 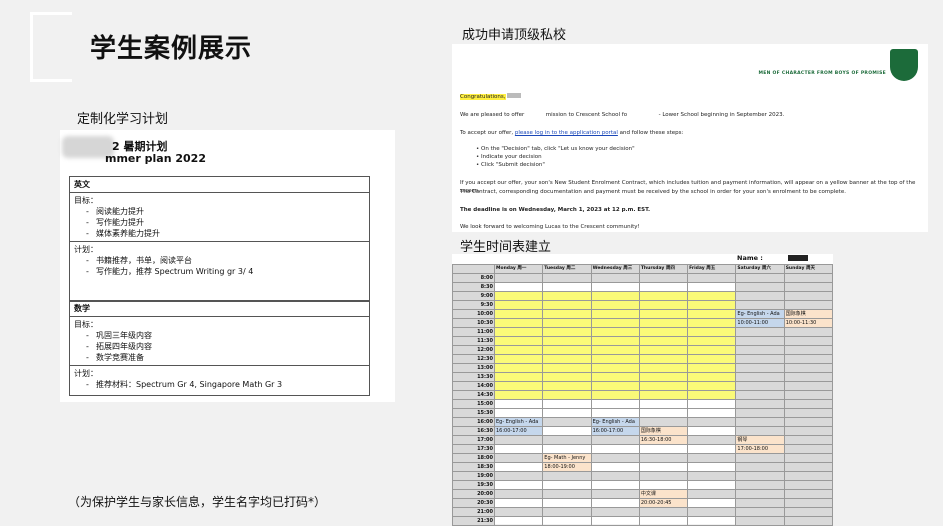 What do you see at coordinates (586, 115) in the screenshot?
I see `offer-text-b: mission to Crescent School fo` at bounding box center [586, 115].